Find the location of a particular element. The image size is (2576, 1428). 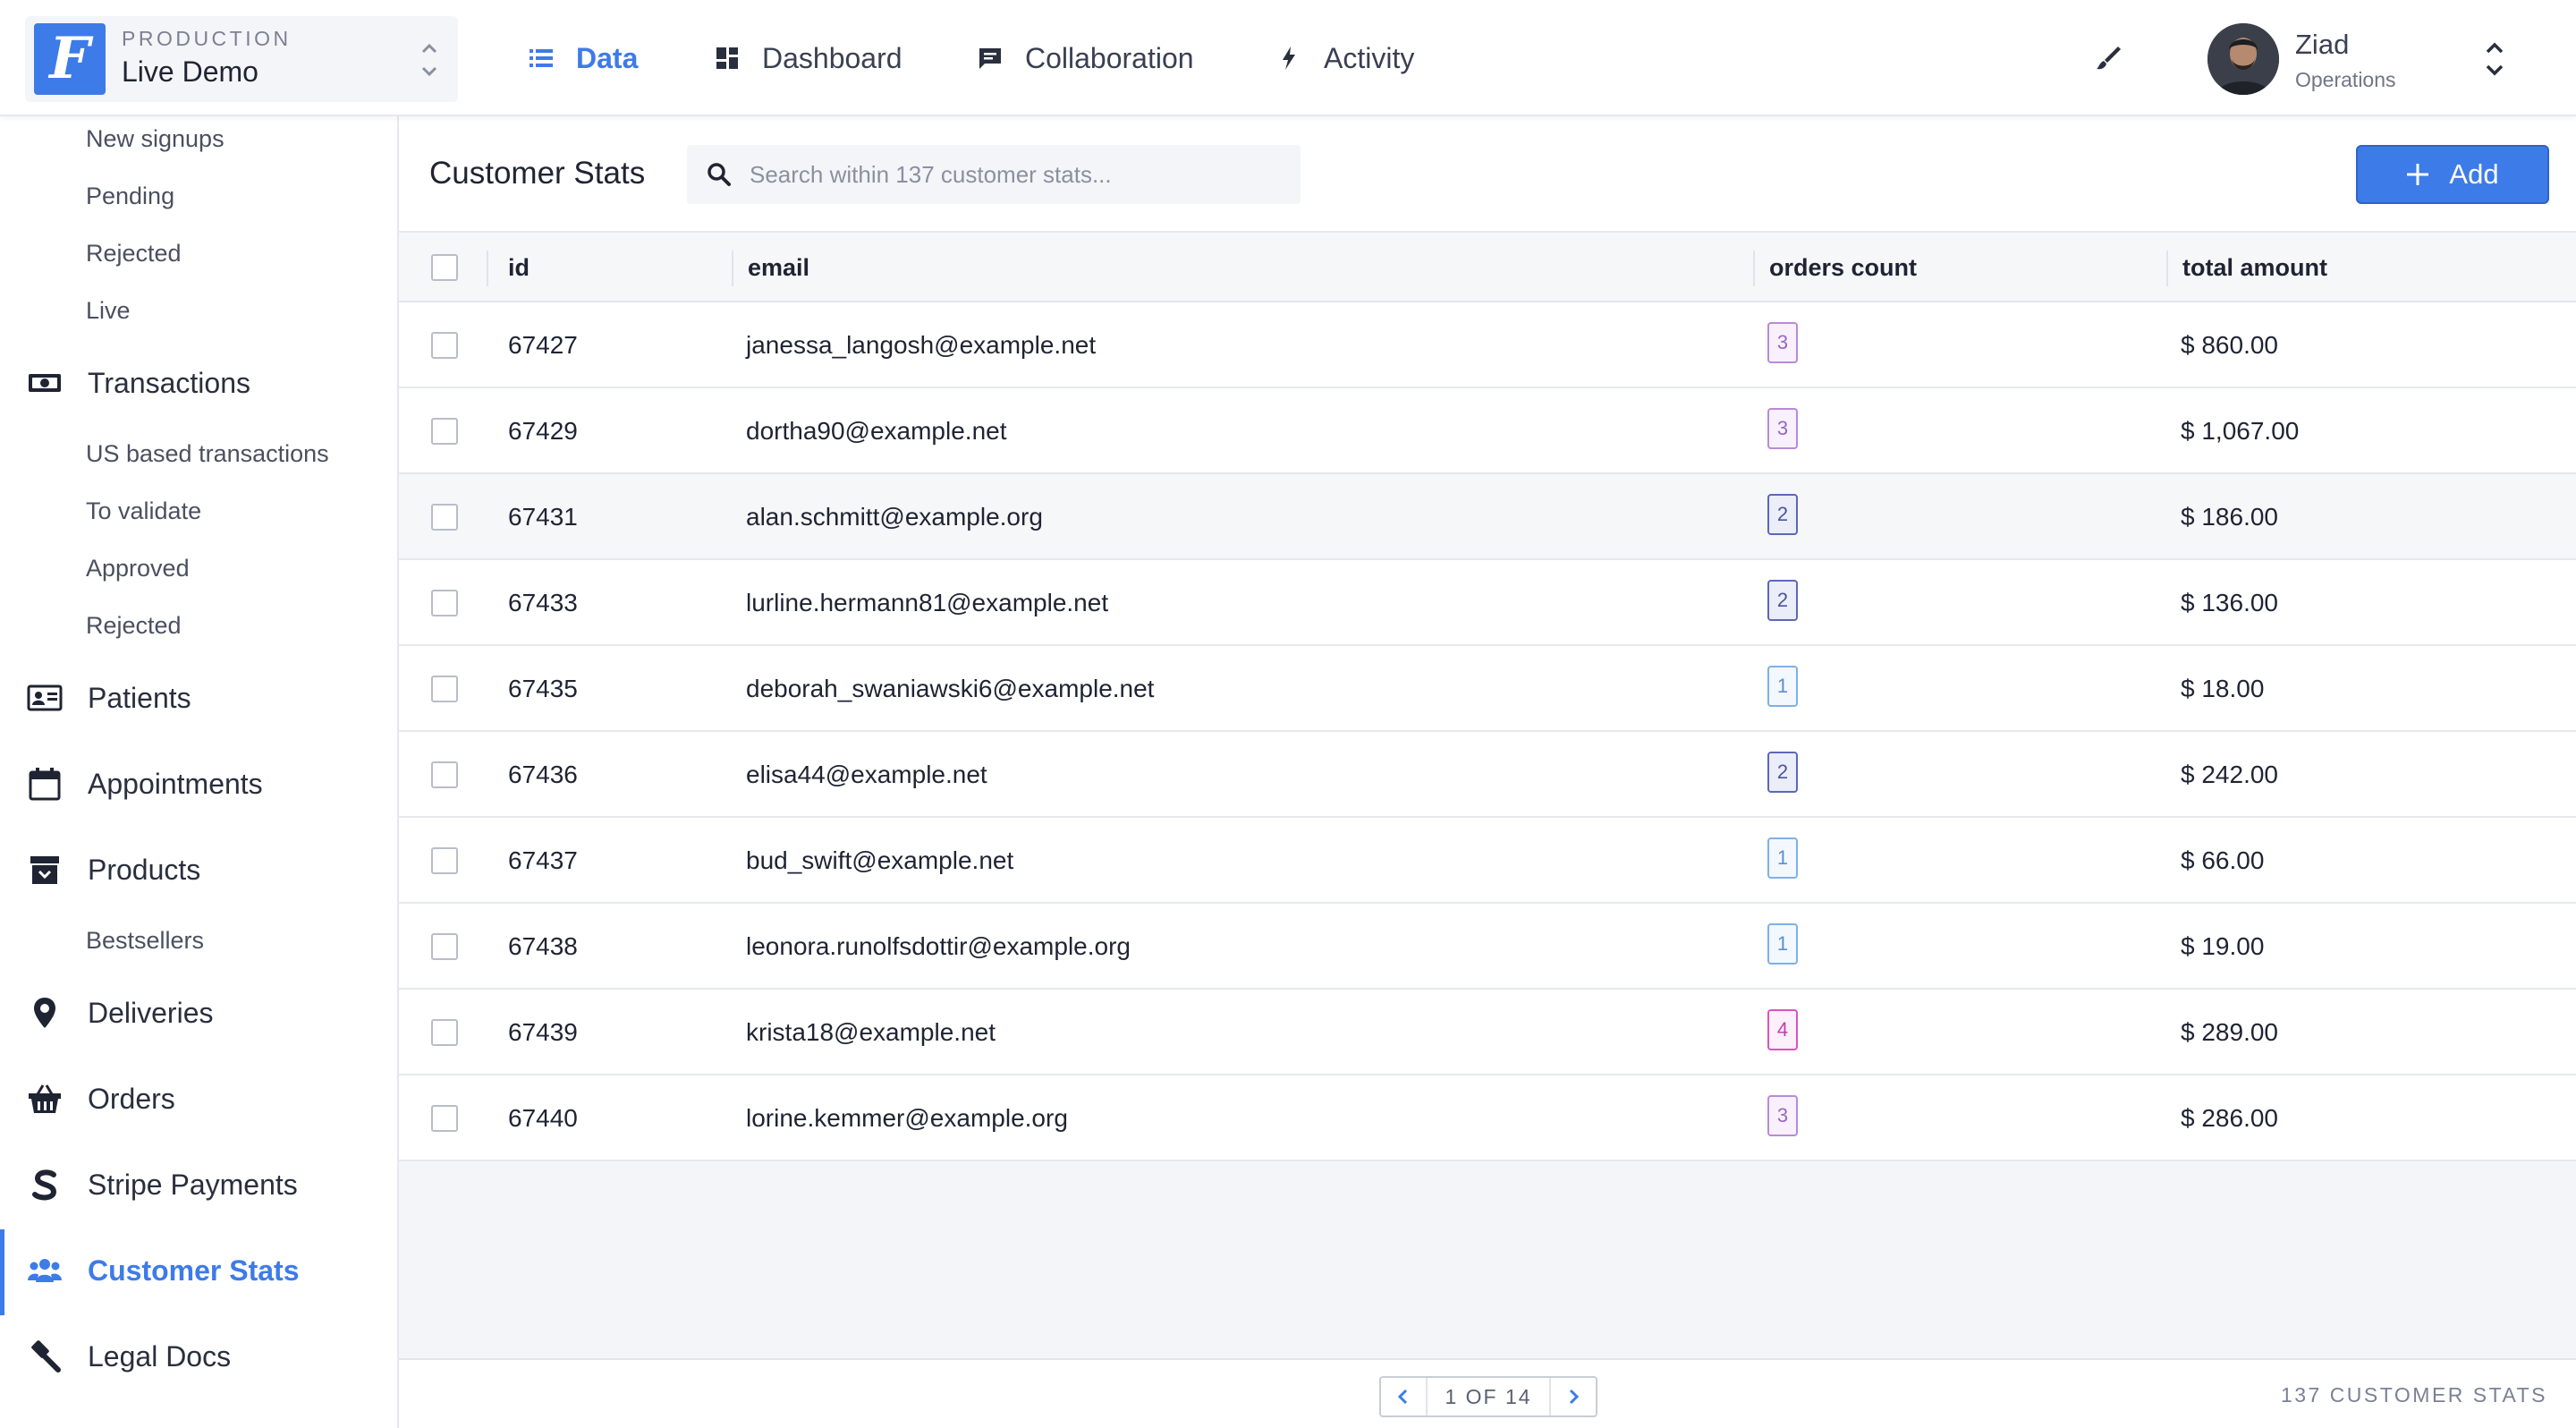

sidebar-item-appointments: Appointments is located at coordinates (198, 784).